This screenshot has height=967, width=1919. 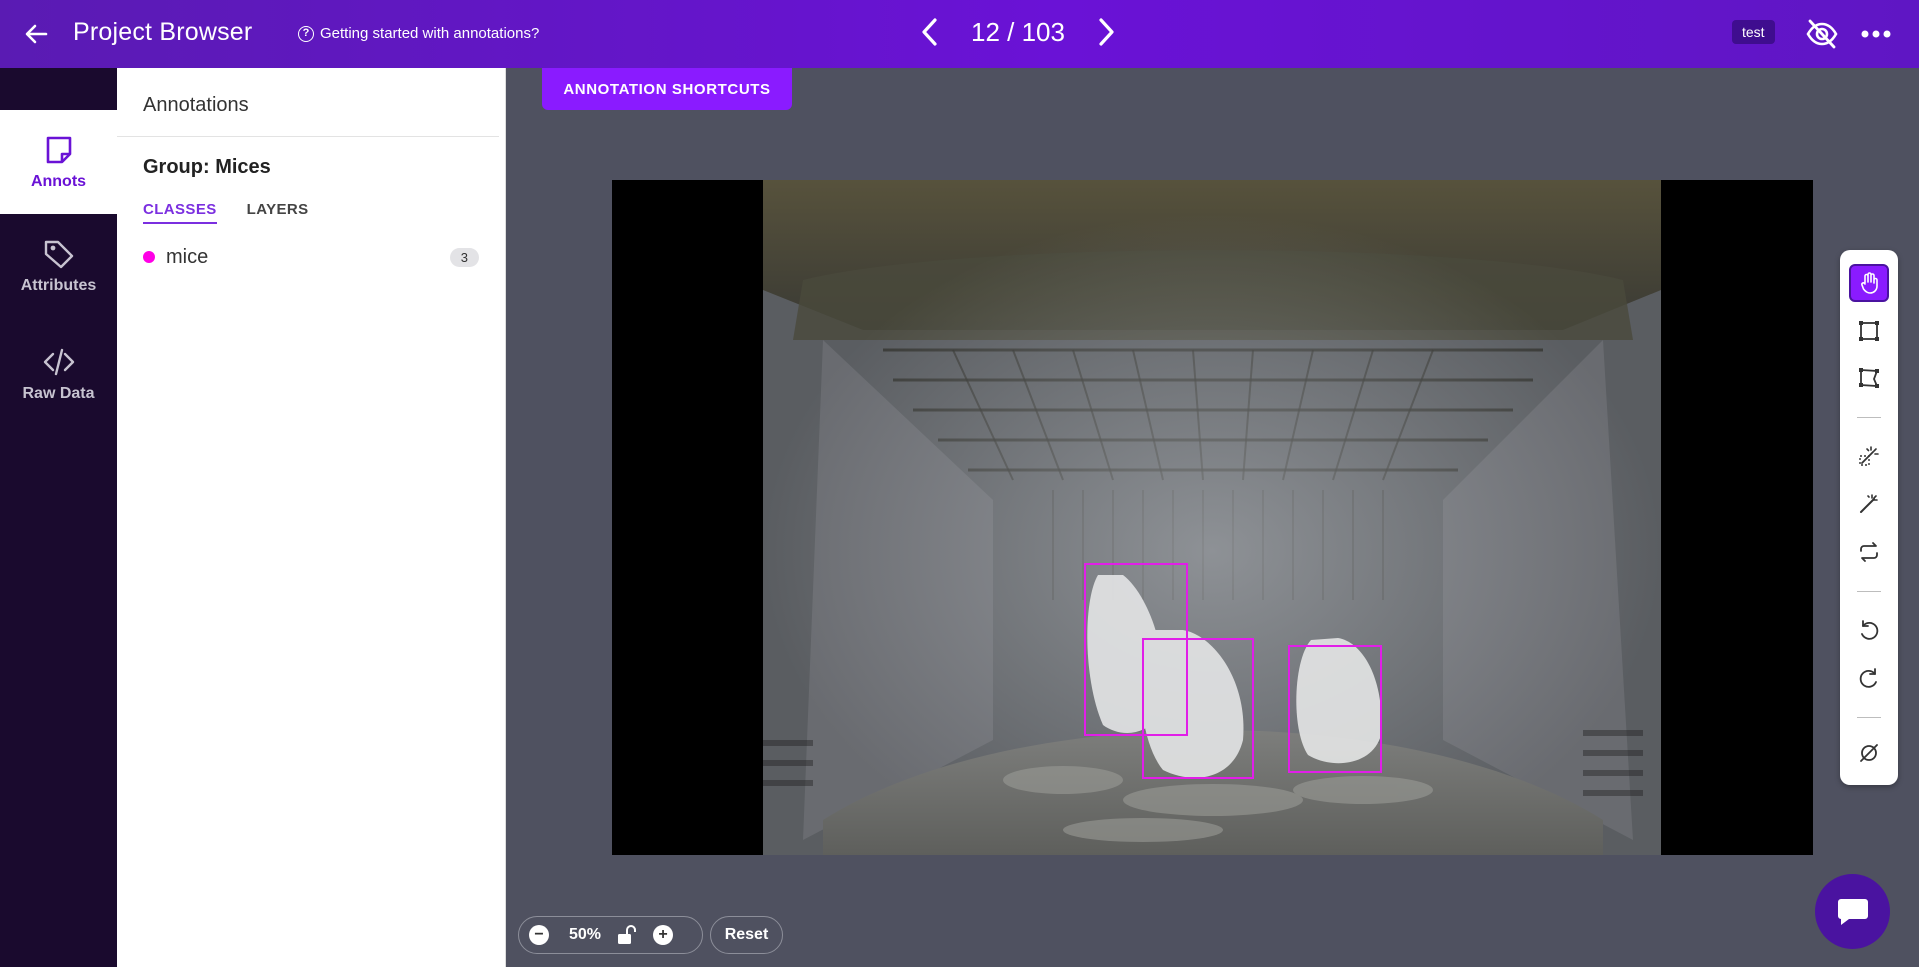 I want to click on rail-item-raw-data: Raw Data, so click(x=58, y=374).